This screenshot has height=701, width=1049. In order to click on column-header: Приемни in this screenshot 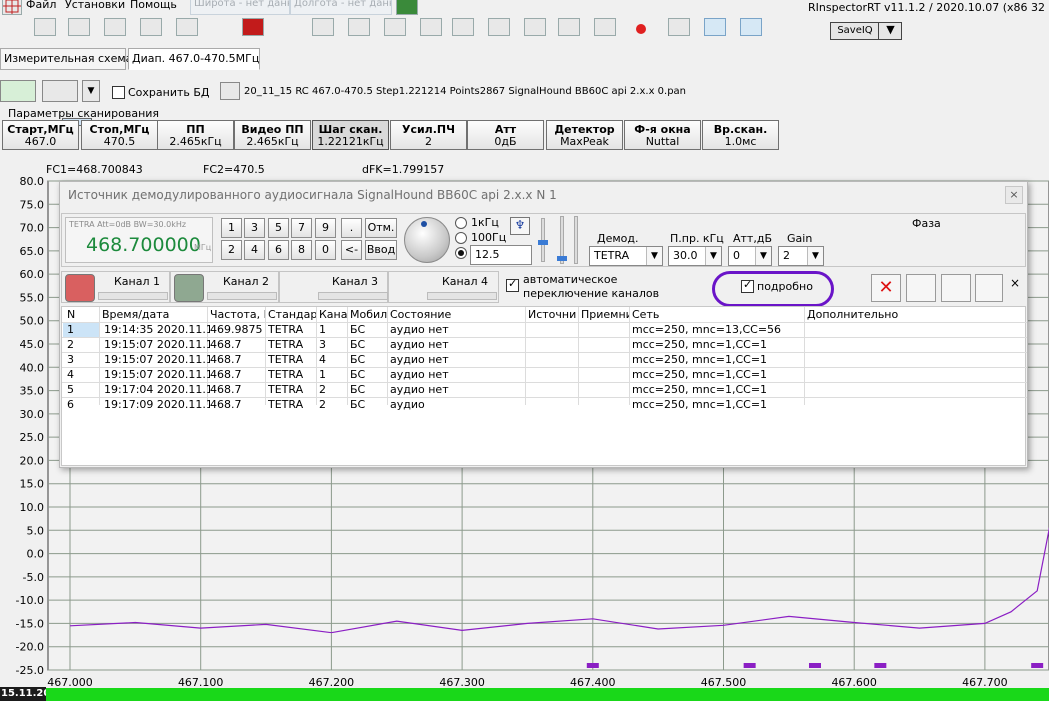, I will do `click(605, 314)`.